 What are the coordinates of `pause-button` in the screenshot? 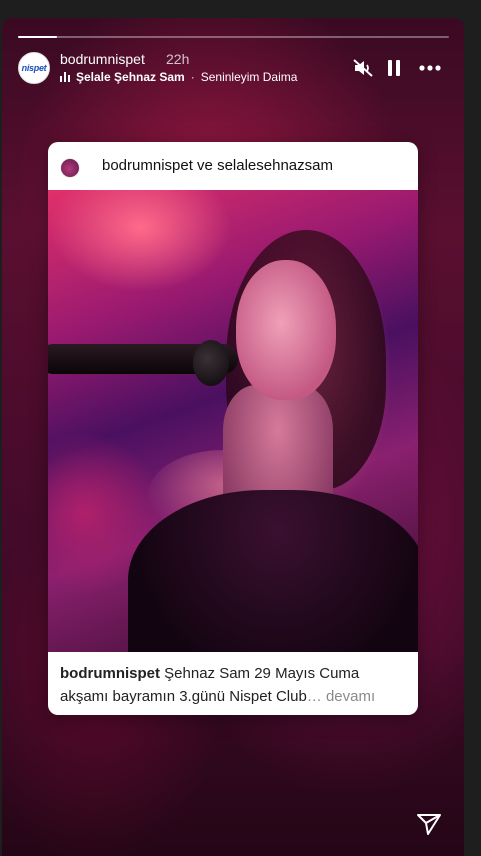 It's located at (394, 68).